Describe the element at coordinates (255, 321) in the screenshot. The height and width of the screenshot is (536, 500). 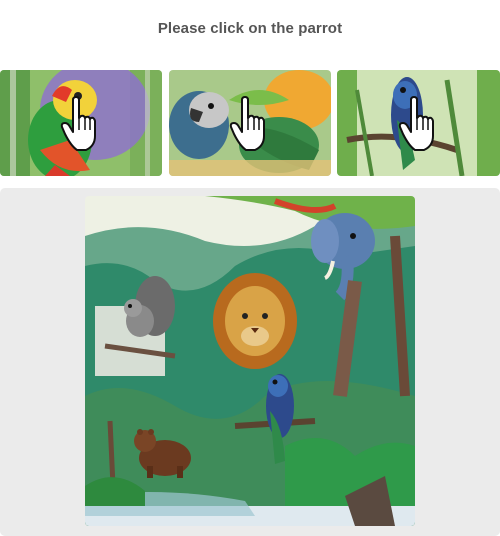
I see `lion-figure` at that location.